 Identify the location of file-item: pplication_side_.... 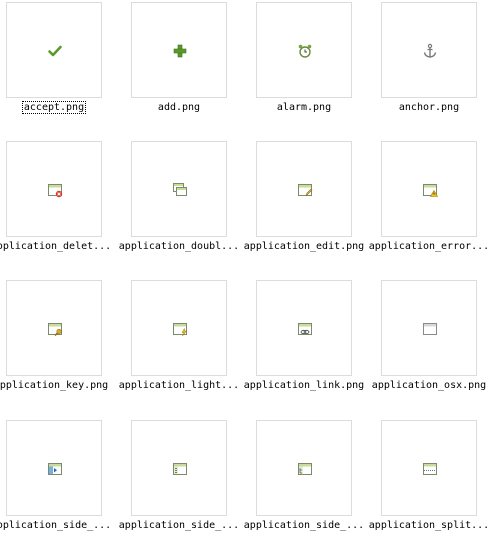
(62, 487).